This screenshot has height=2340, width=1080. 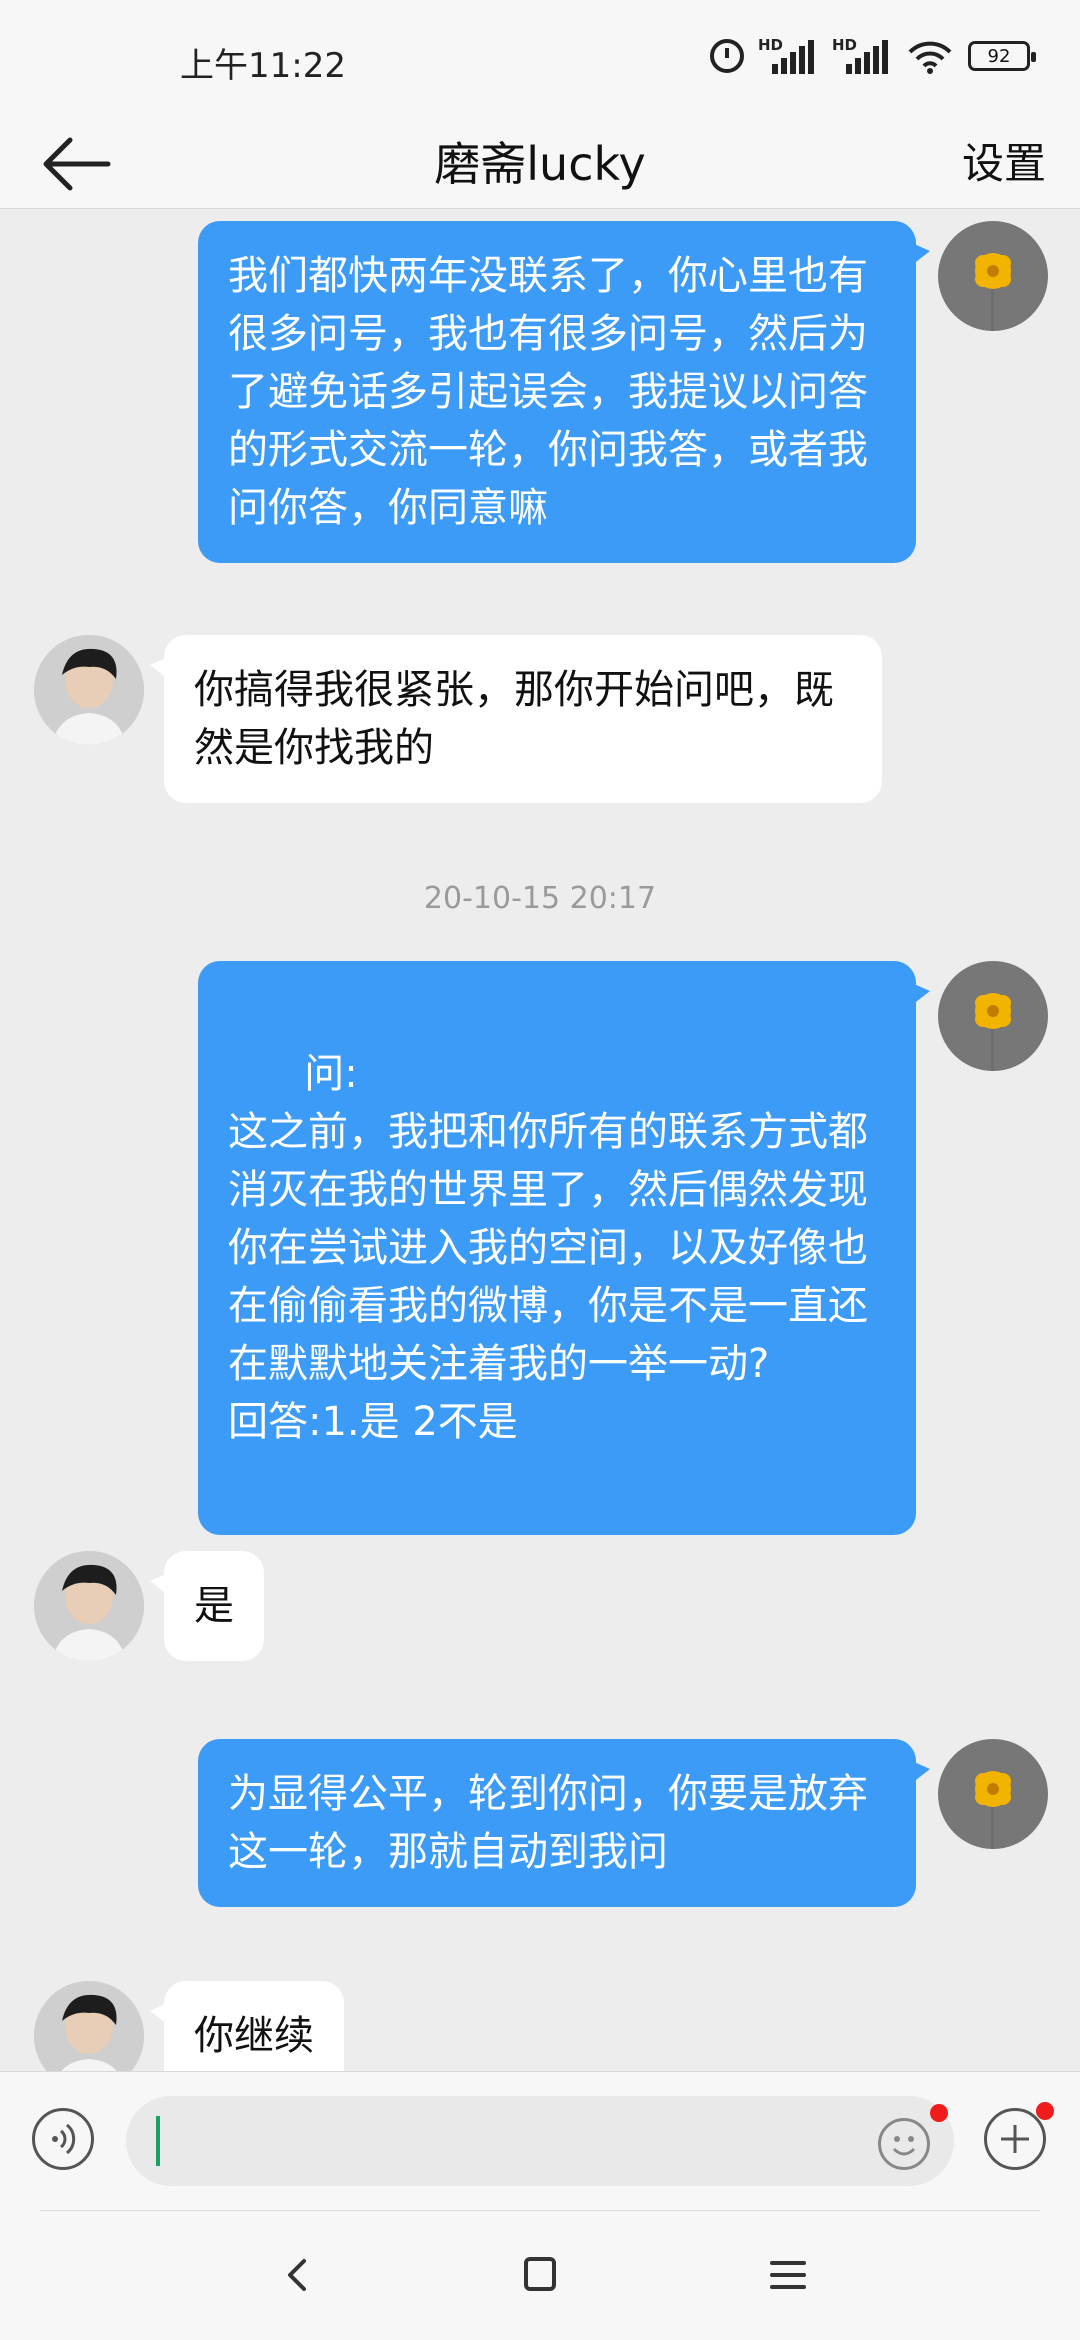 What do you see at coordinates (1045, 2111) in the screenshot?
I see `plus-badge` at bounding box center [1045, 2111].